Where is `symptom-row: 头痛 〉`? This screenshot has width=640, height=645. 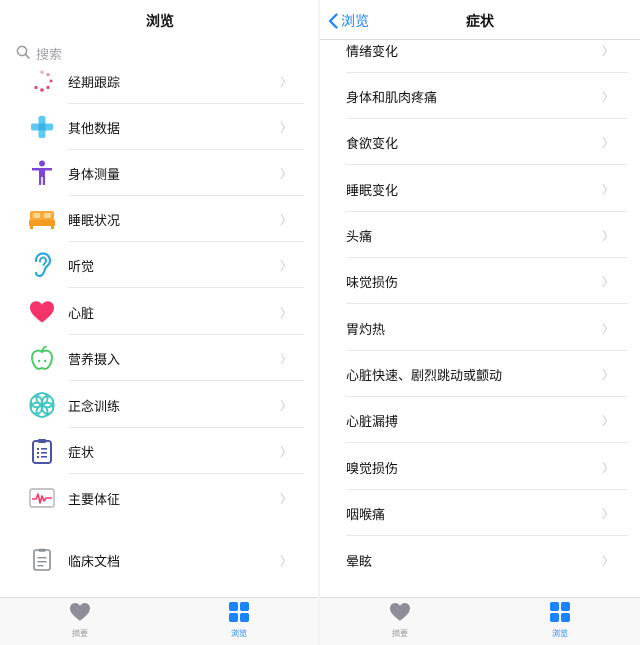 symptom-row: 头痛 〉 is located at coordinates (480, 235).